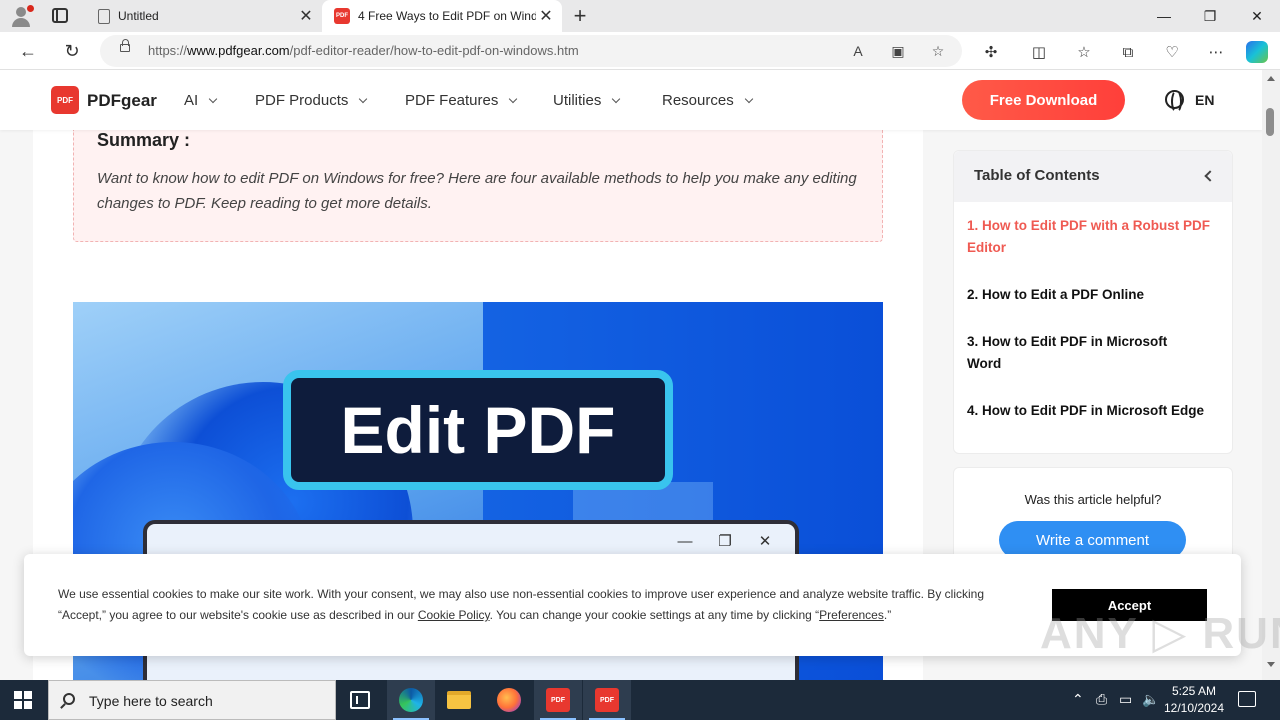 This screenshot has width=1280, height=720. What do you see at coordinates (1172, 52) in the screenshot?
I see `browser-essentials-icon: ♡` at bounding box center [1172, 52].